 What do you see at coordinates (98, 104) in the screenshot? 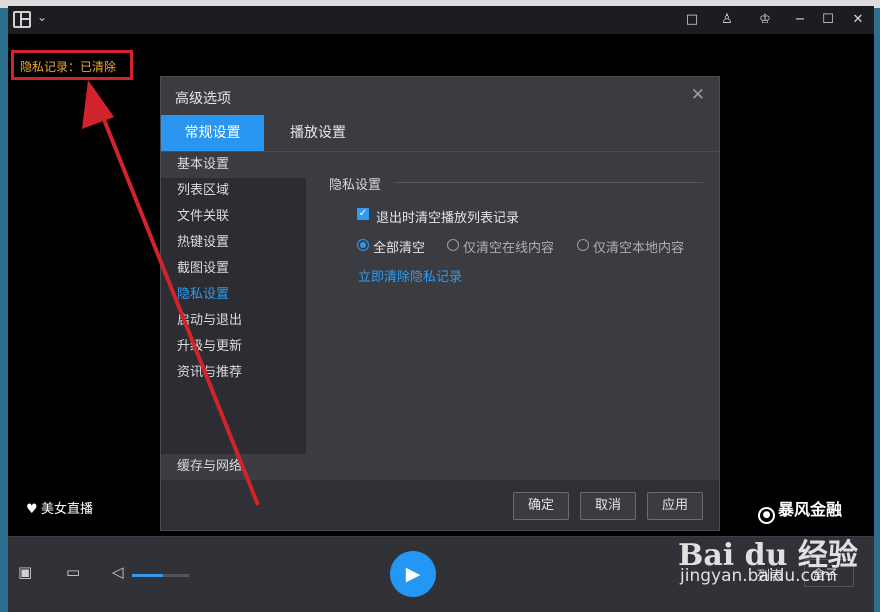
I see `arrow-head` at bounding box center [98, 104].